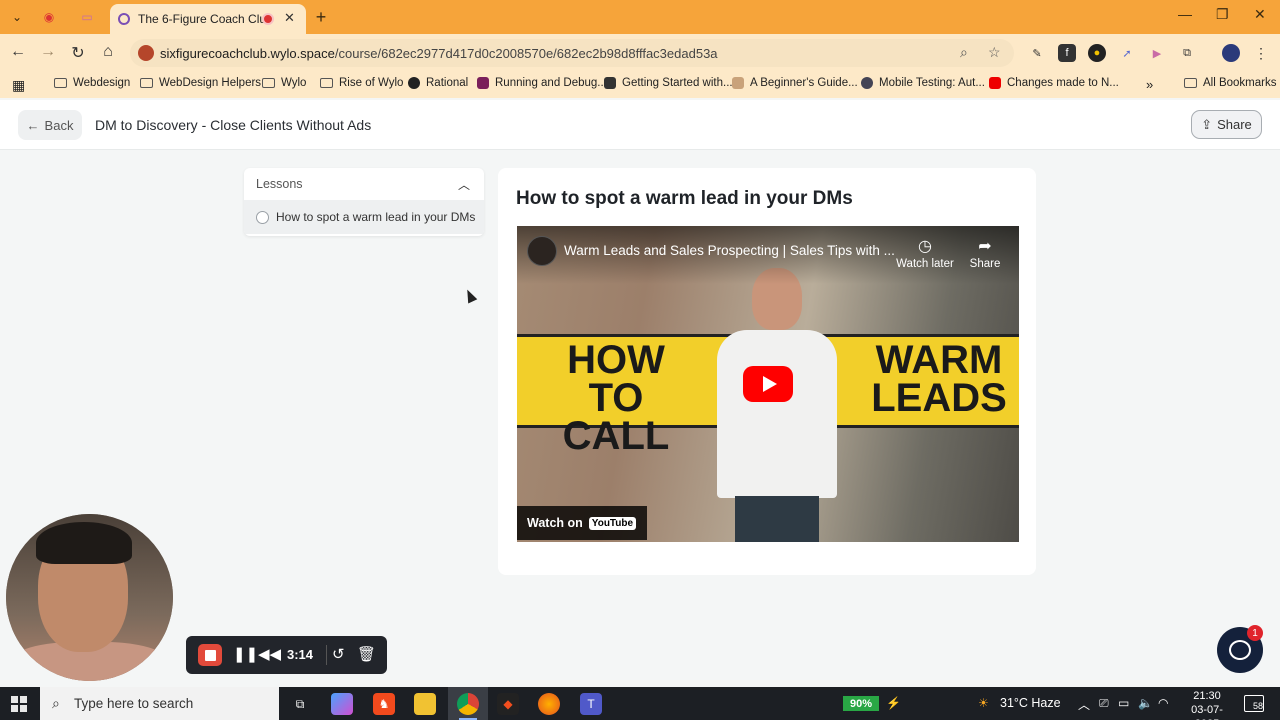 Image resolution: width=1280 pixels, height=720 pixels. I want to click on teams-icon: T, so click(591, 704).